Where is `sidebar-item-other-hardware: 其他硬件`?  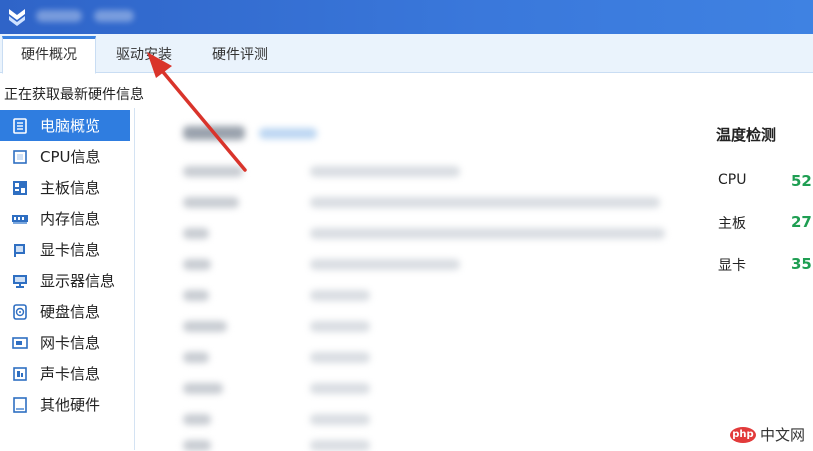
sidebar-item-other-hardware: 其他硬件 is located at coordinates (67, 404).